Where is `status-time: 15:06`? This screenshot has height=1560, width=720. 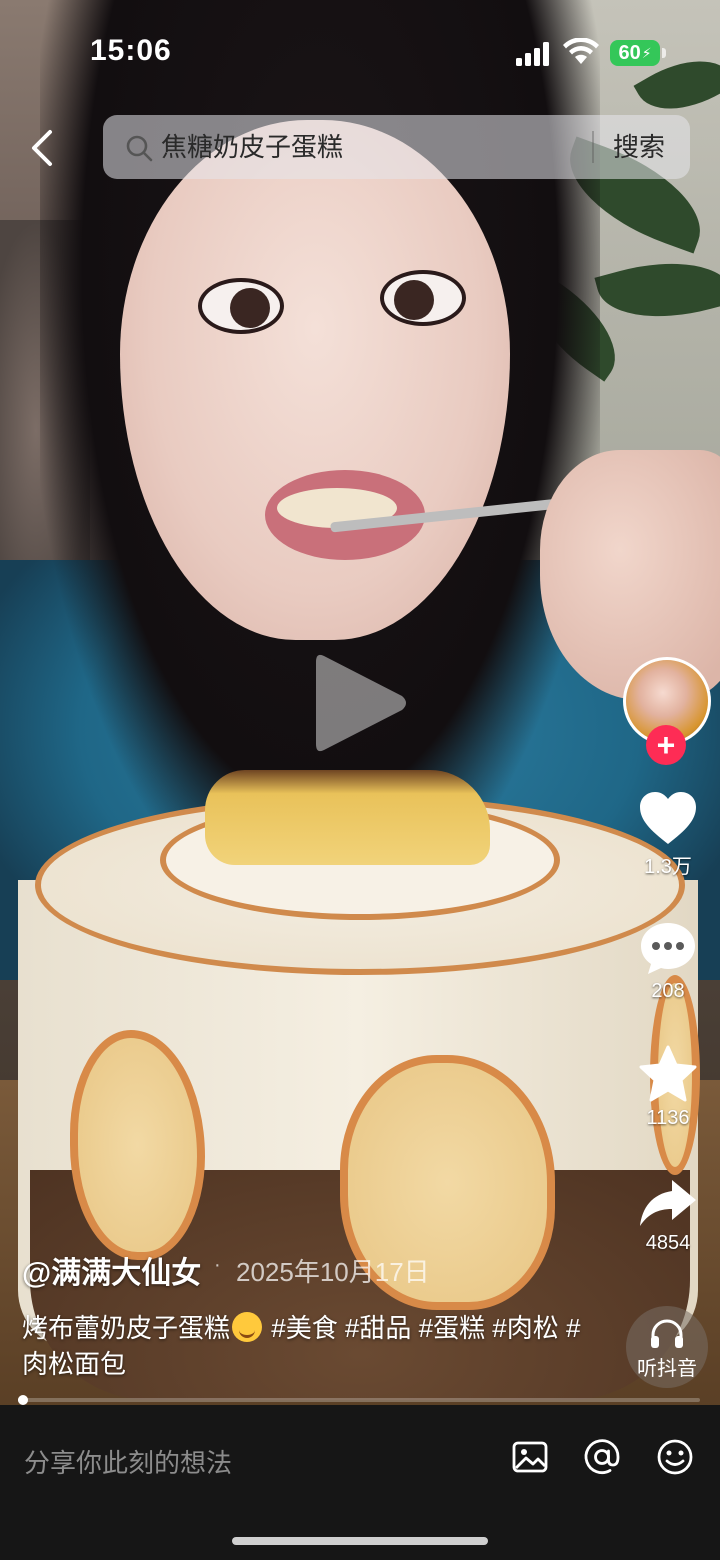 status-time: 15:06 is located at coordinates (131, 50).